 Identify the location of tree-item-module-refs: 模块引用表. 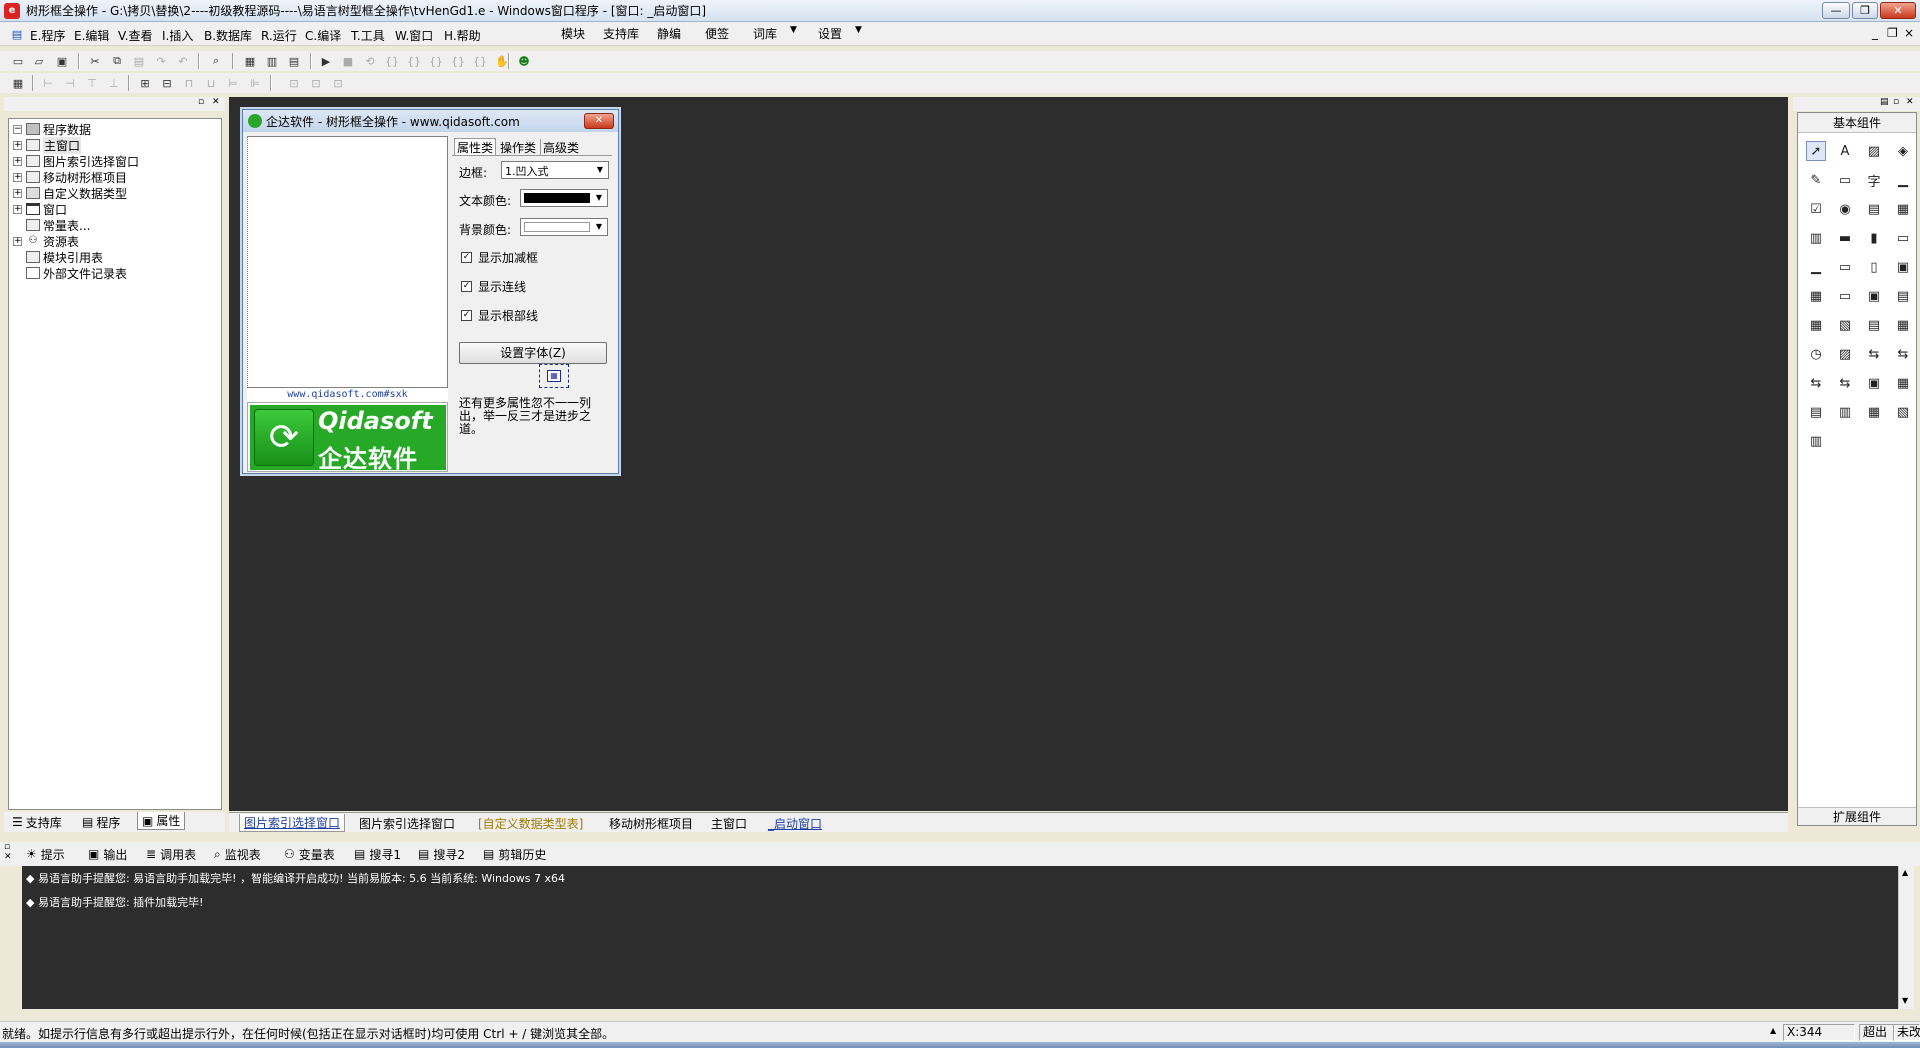
(64, 257).